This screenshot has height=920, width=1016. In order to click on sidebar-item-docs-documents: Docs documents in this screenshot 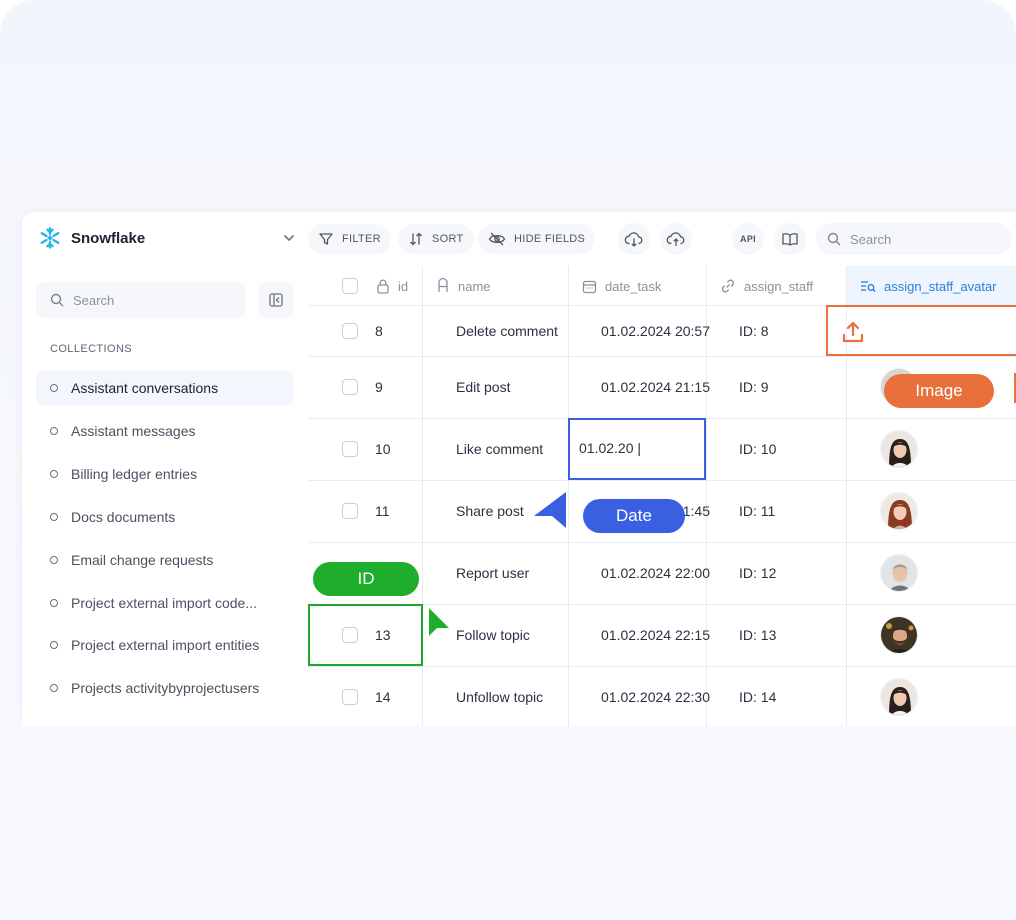, I will do `click(165, 517)`.